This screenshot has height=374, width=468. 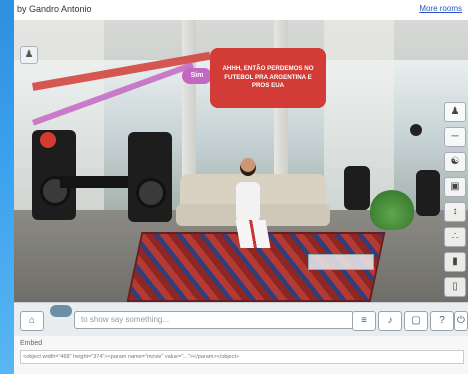 I want to click on tool-column: ♟ ─ ☯ ▣ ↕ ∴ ▮ ▯, so click(x=455, y=202).